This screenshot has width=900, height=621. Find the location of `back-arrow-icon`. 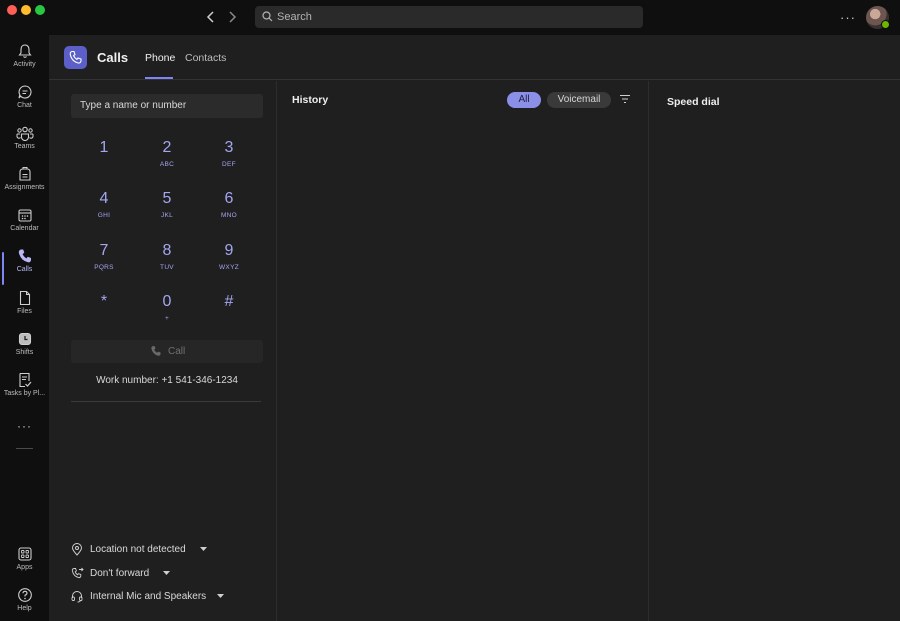

back-arrow-icon is located at coordinates (211, 17).